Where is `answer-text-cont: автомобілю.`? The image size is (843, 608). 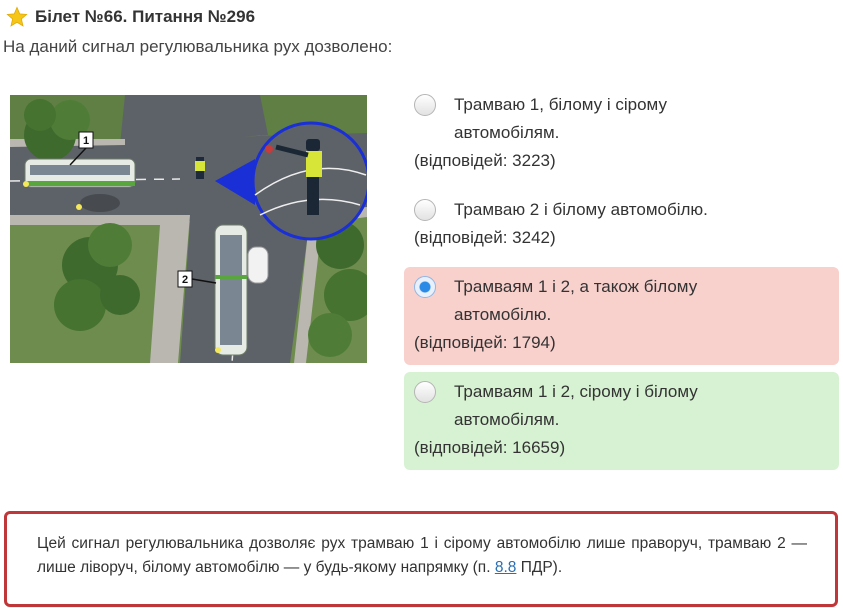 answer-text-cont: автомобілю. is located at coordinates (503, 314).